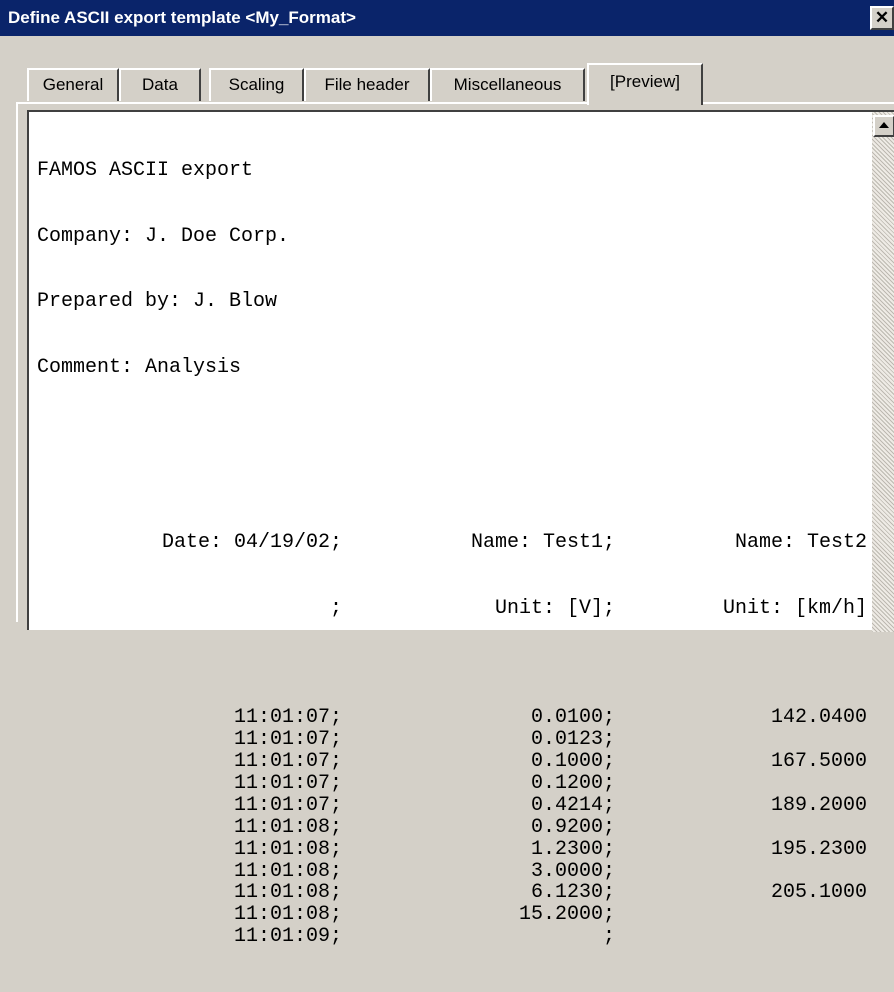 The height and width of the screenshot is (992, 894). Describe the element at coordinates (572, 827) in the screenshot. I see `cell-v1: 0.9200;` at that location.